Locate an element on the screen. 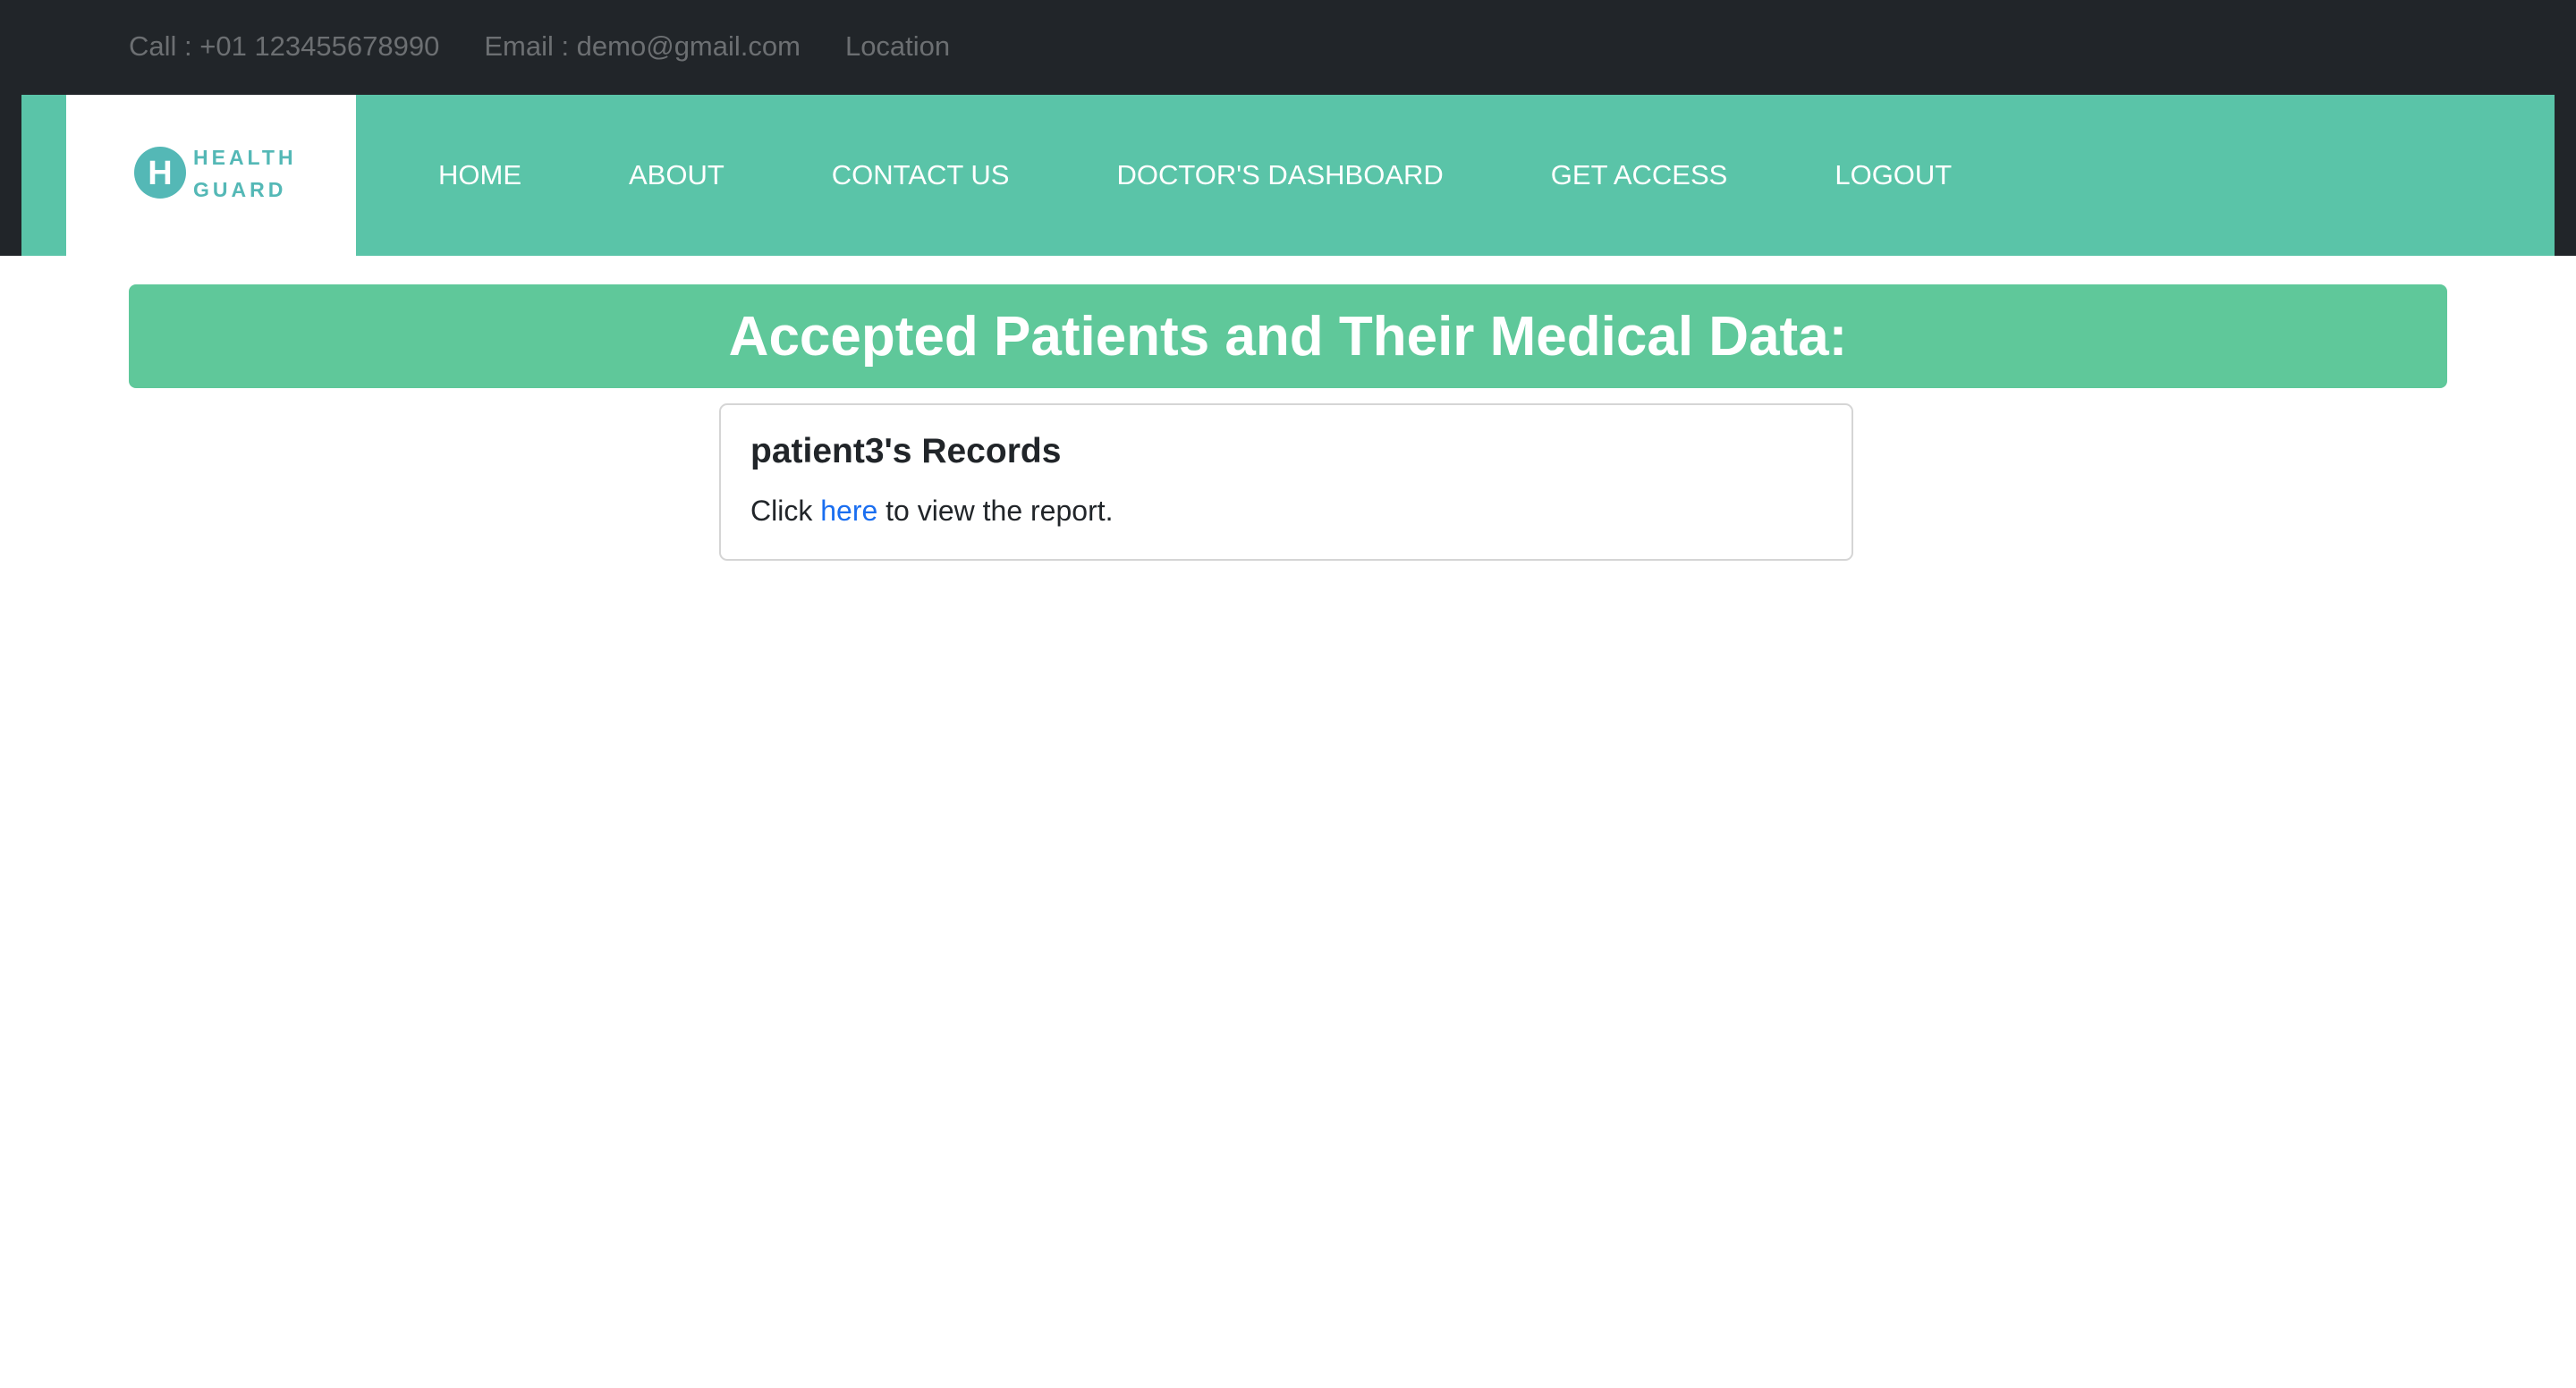  health-guard-logo-icon: H is located at coordinates (160, 173).